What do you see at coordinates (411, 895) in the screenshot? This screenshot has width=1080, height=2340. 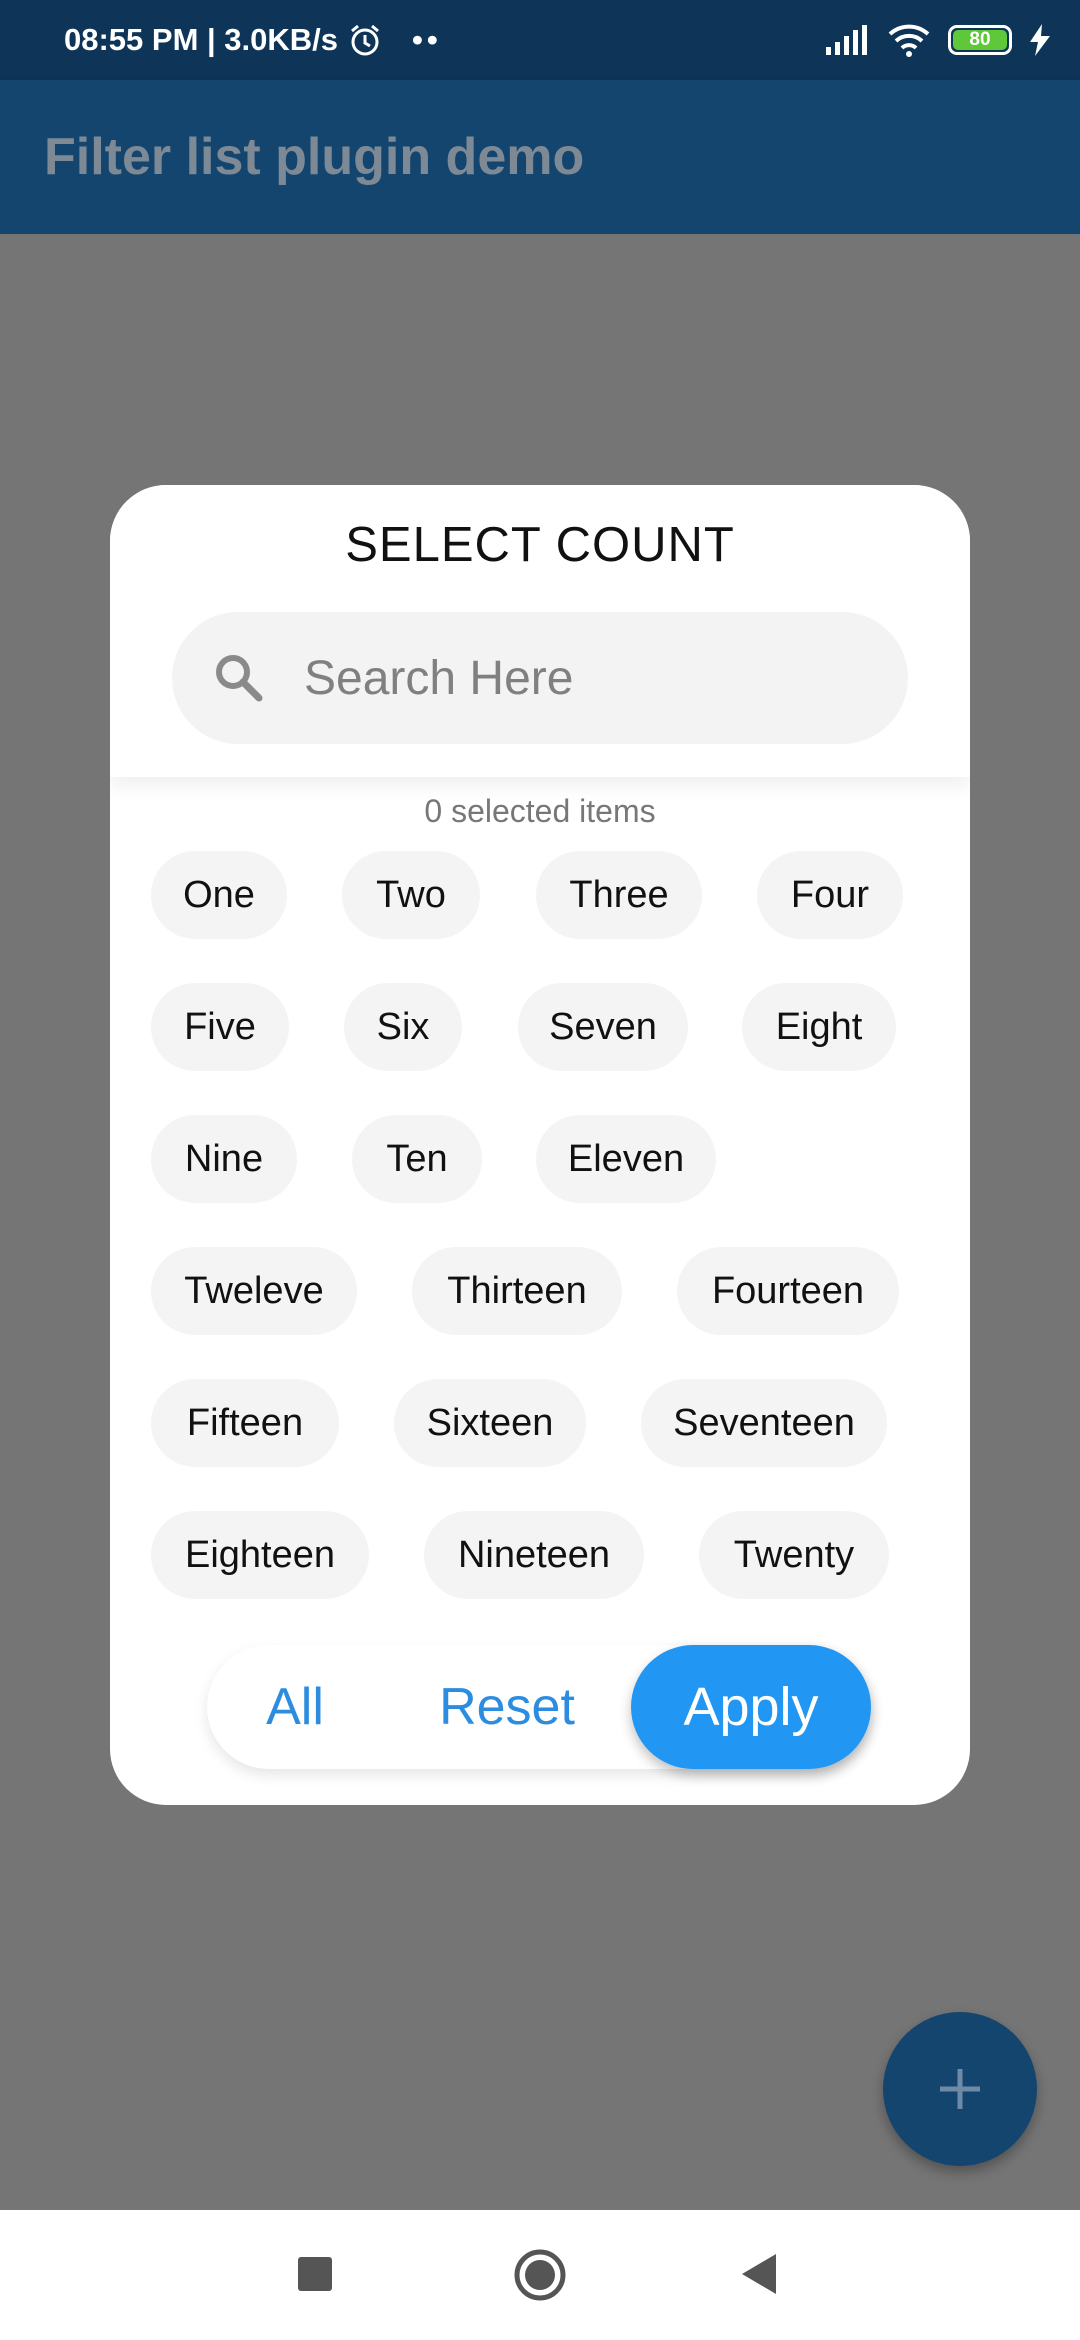 I see `chip-two: Two` at bounding box center [411, 895].